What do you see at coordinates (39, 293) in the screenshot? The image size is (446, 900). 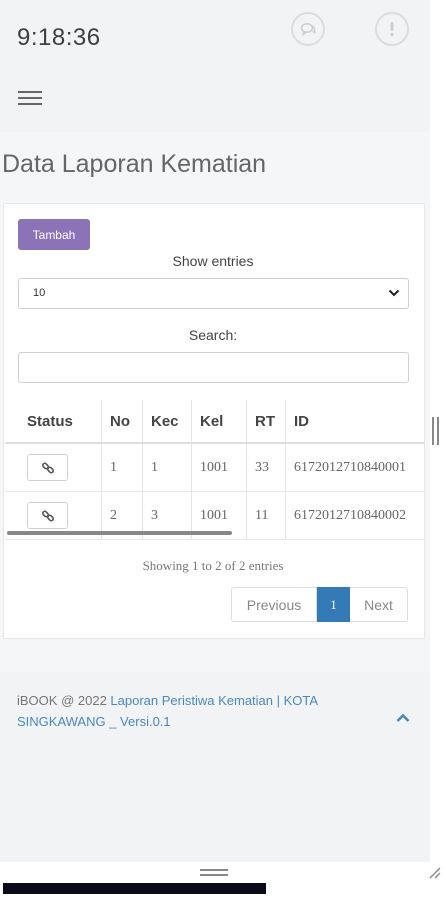 I see `entries-value: 10` at bounding box center [39, 293].